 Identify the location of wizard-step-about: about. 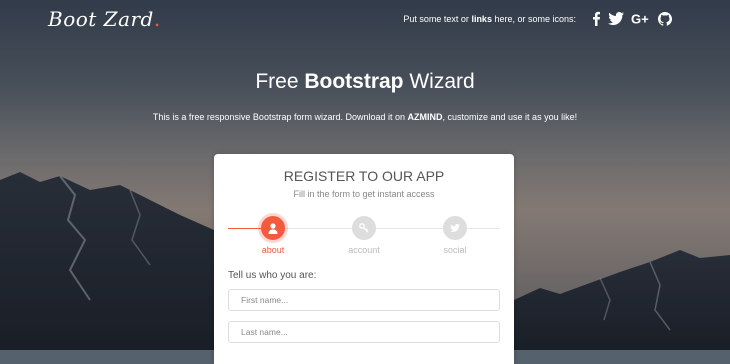
(273, 235).